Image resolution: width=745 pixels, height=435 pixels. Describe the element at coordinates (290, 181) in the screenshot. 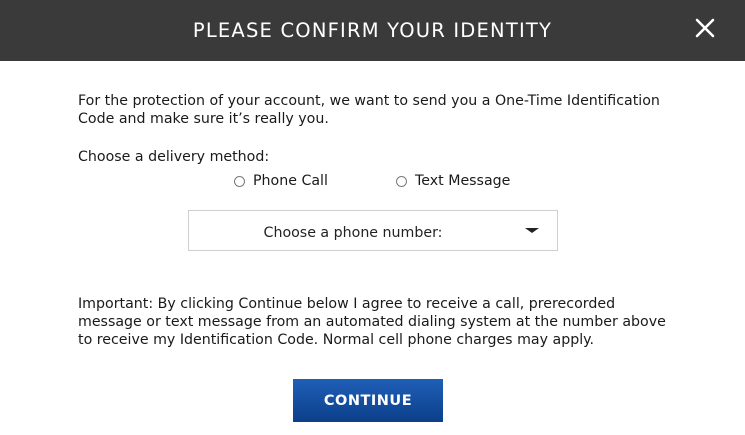

I see `radio-phone-call-label: Phone Call` at that location.